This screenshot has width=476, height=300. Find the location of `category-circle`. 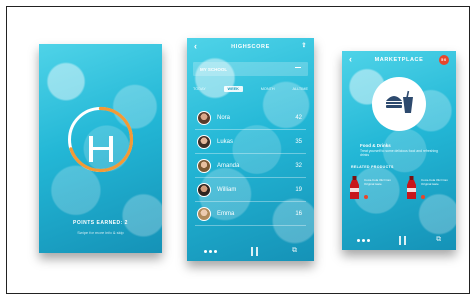

category-circle is located at coordinates (399, 104).